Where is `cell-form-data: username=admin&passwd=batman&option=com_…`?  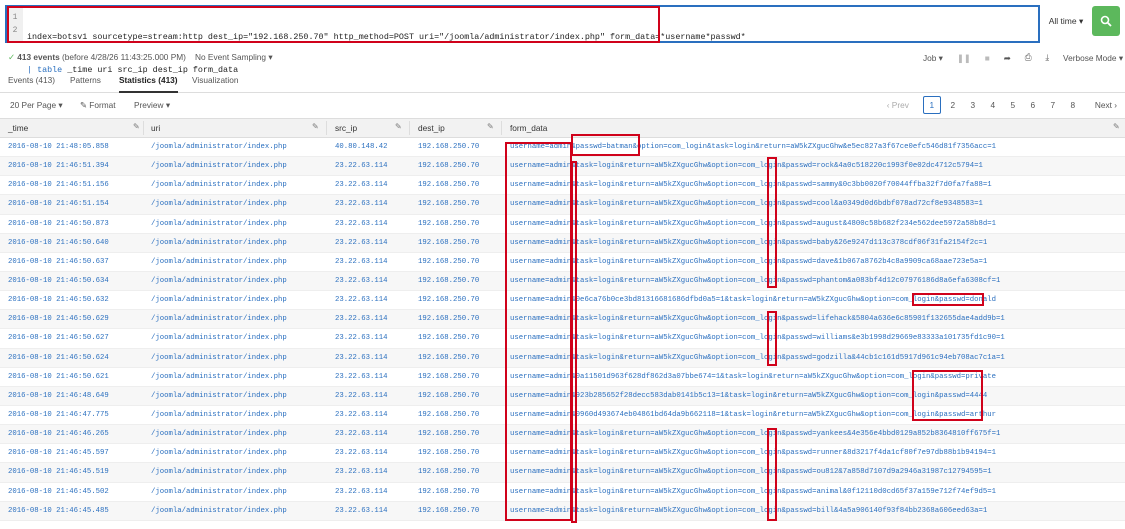 cell-form-data: username=admin&passwd=batman&option=com_… is located at coordinates (753, 147).